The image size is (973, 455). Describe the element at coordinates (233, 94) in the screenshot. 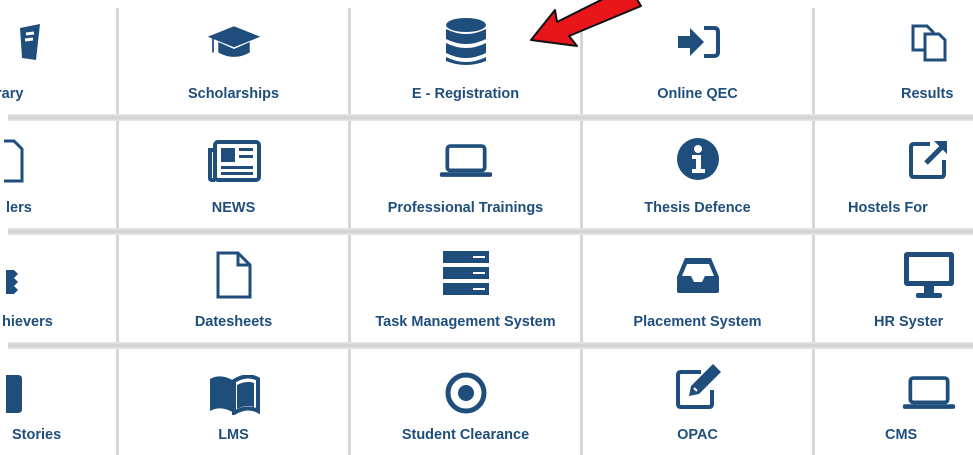

I see `tile-label: Scholarships` at that location.